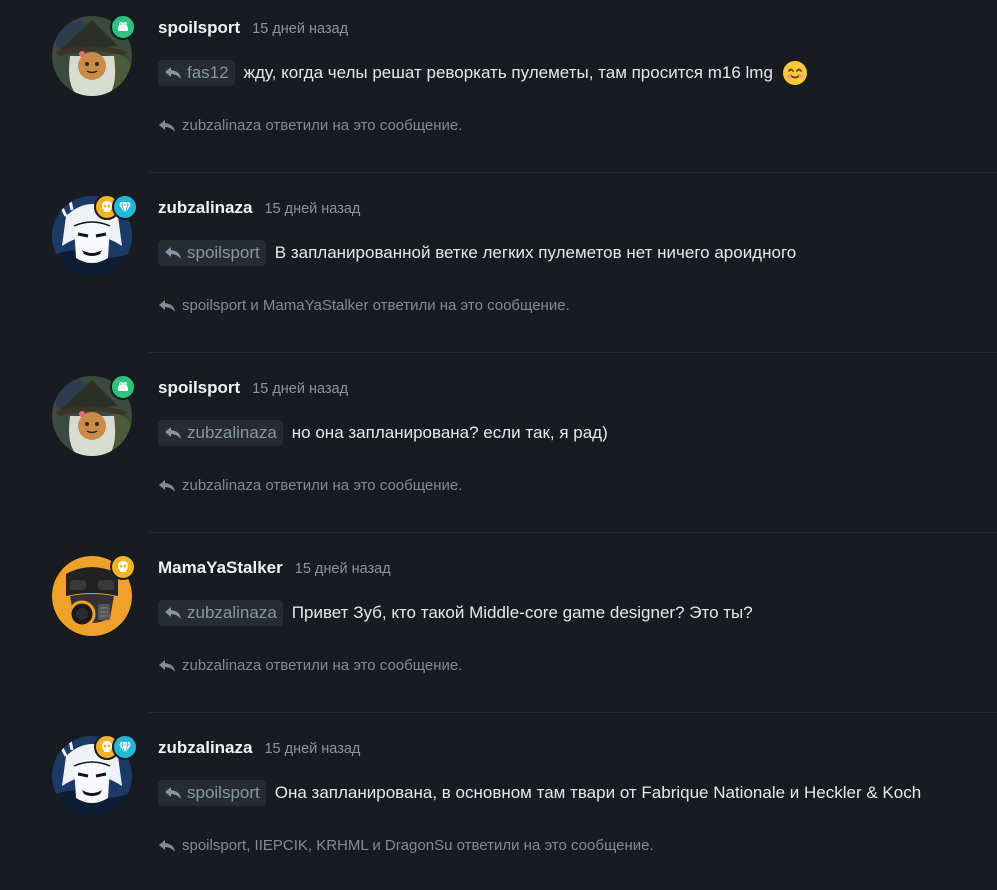  I want to click on mention-username: fas12, so click(208, 72).